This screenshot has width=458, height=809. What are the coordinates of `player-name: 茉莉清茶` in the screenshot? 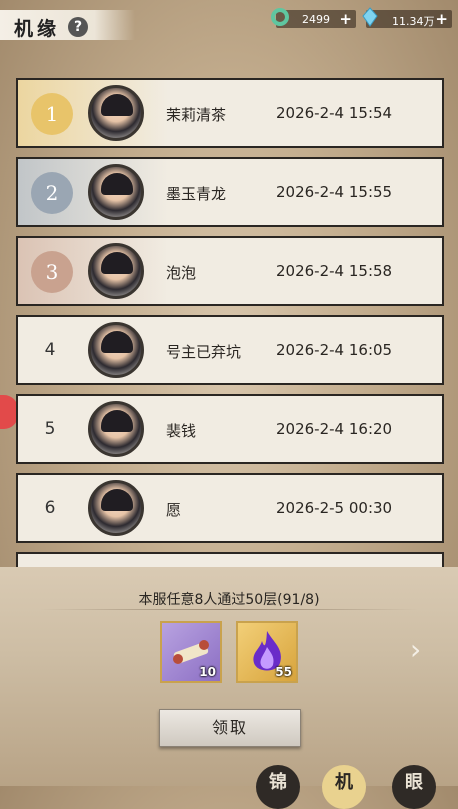 It's located at (196, 115).